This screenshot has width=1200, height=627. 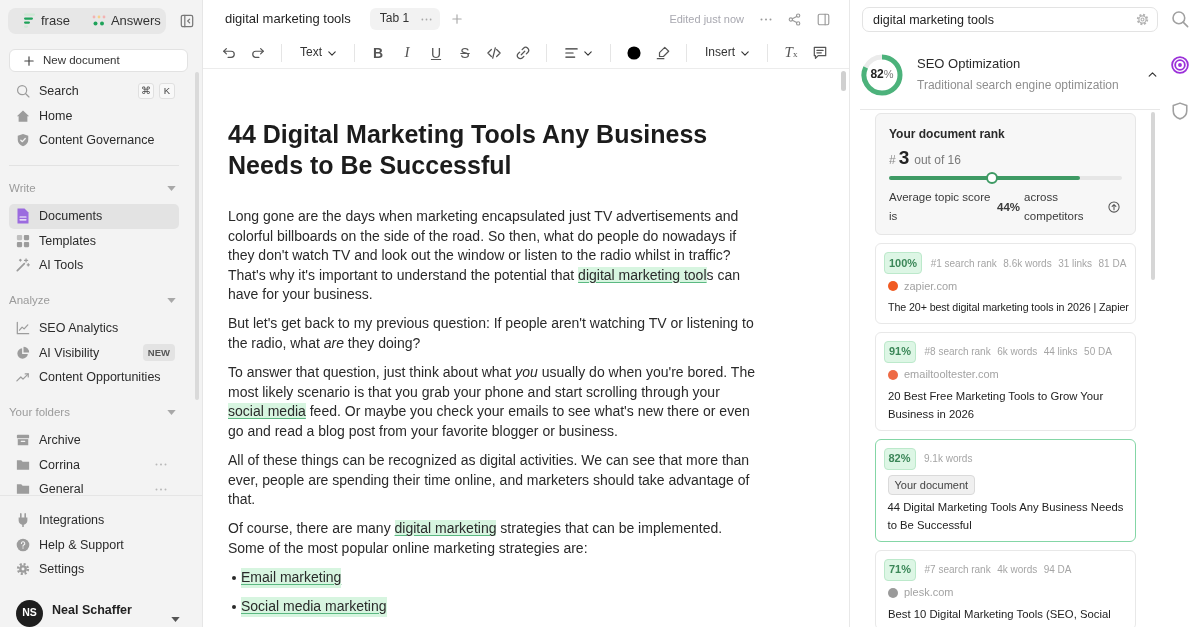 What do you see at coordinates (1114, 207) in the screenshot?
I see `arrow-up-circle-icon` at bounding box center [1114, 207].